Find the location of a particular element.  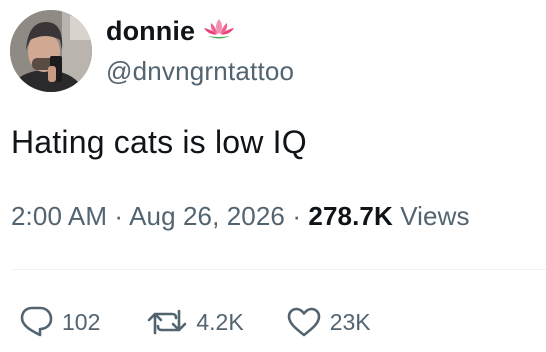

tweet-text: Hating cats is low IQ is located at coordinates (159, 142).